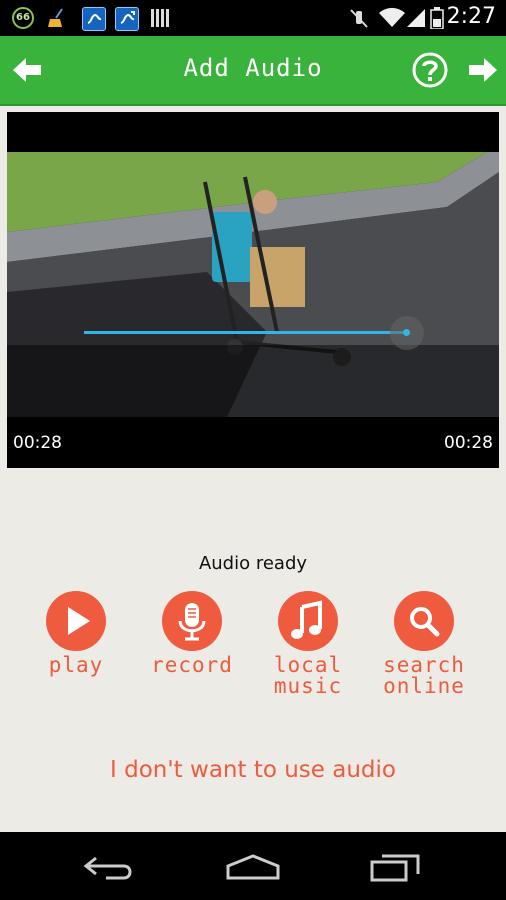 The image size is (506, 900). Describe the element at coordinates (424, 665) in the screenshot. I see `search-online-label-line1: search` at that location.